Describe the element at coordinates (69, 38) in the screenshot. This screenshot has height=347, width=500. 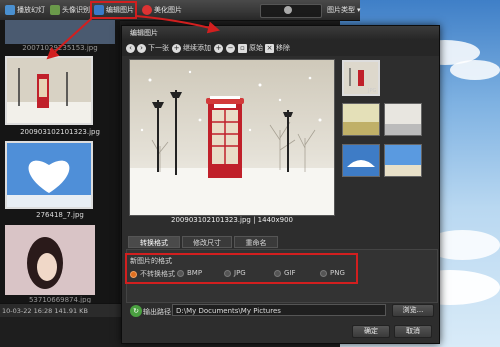
I see `arrow-to-thumbnail` at that location.